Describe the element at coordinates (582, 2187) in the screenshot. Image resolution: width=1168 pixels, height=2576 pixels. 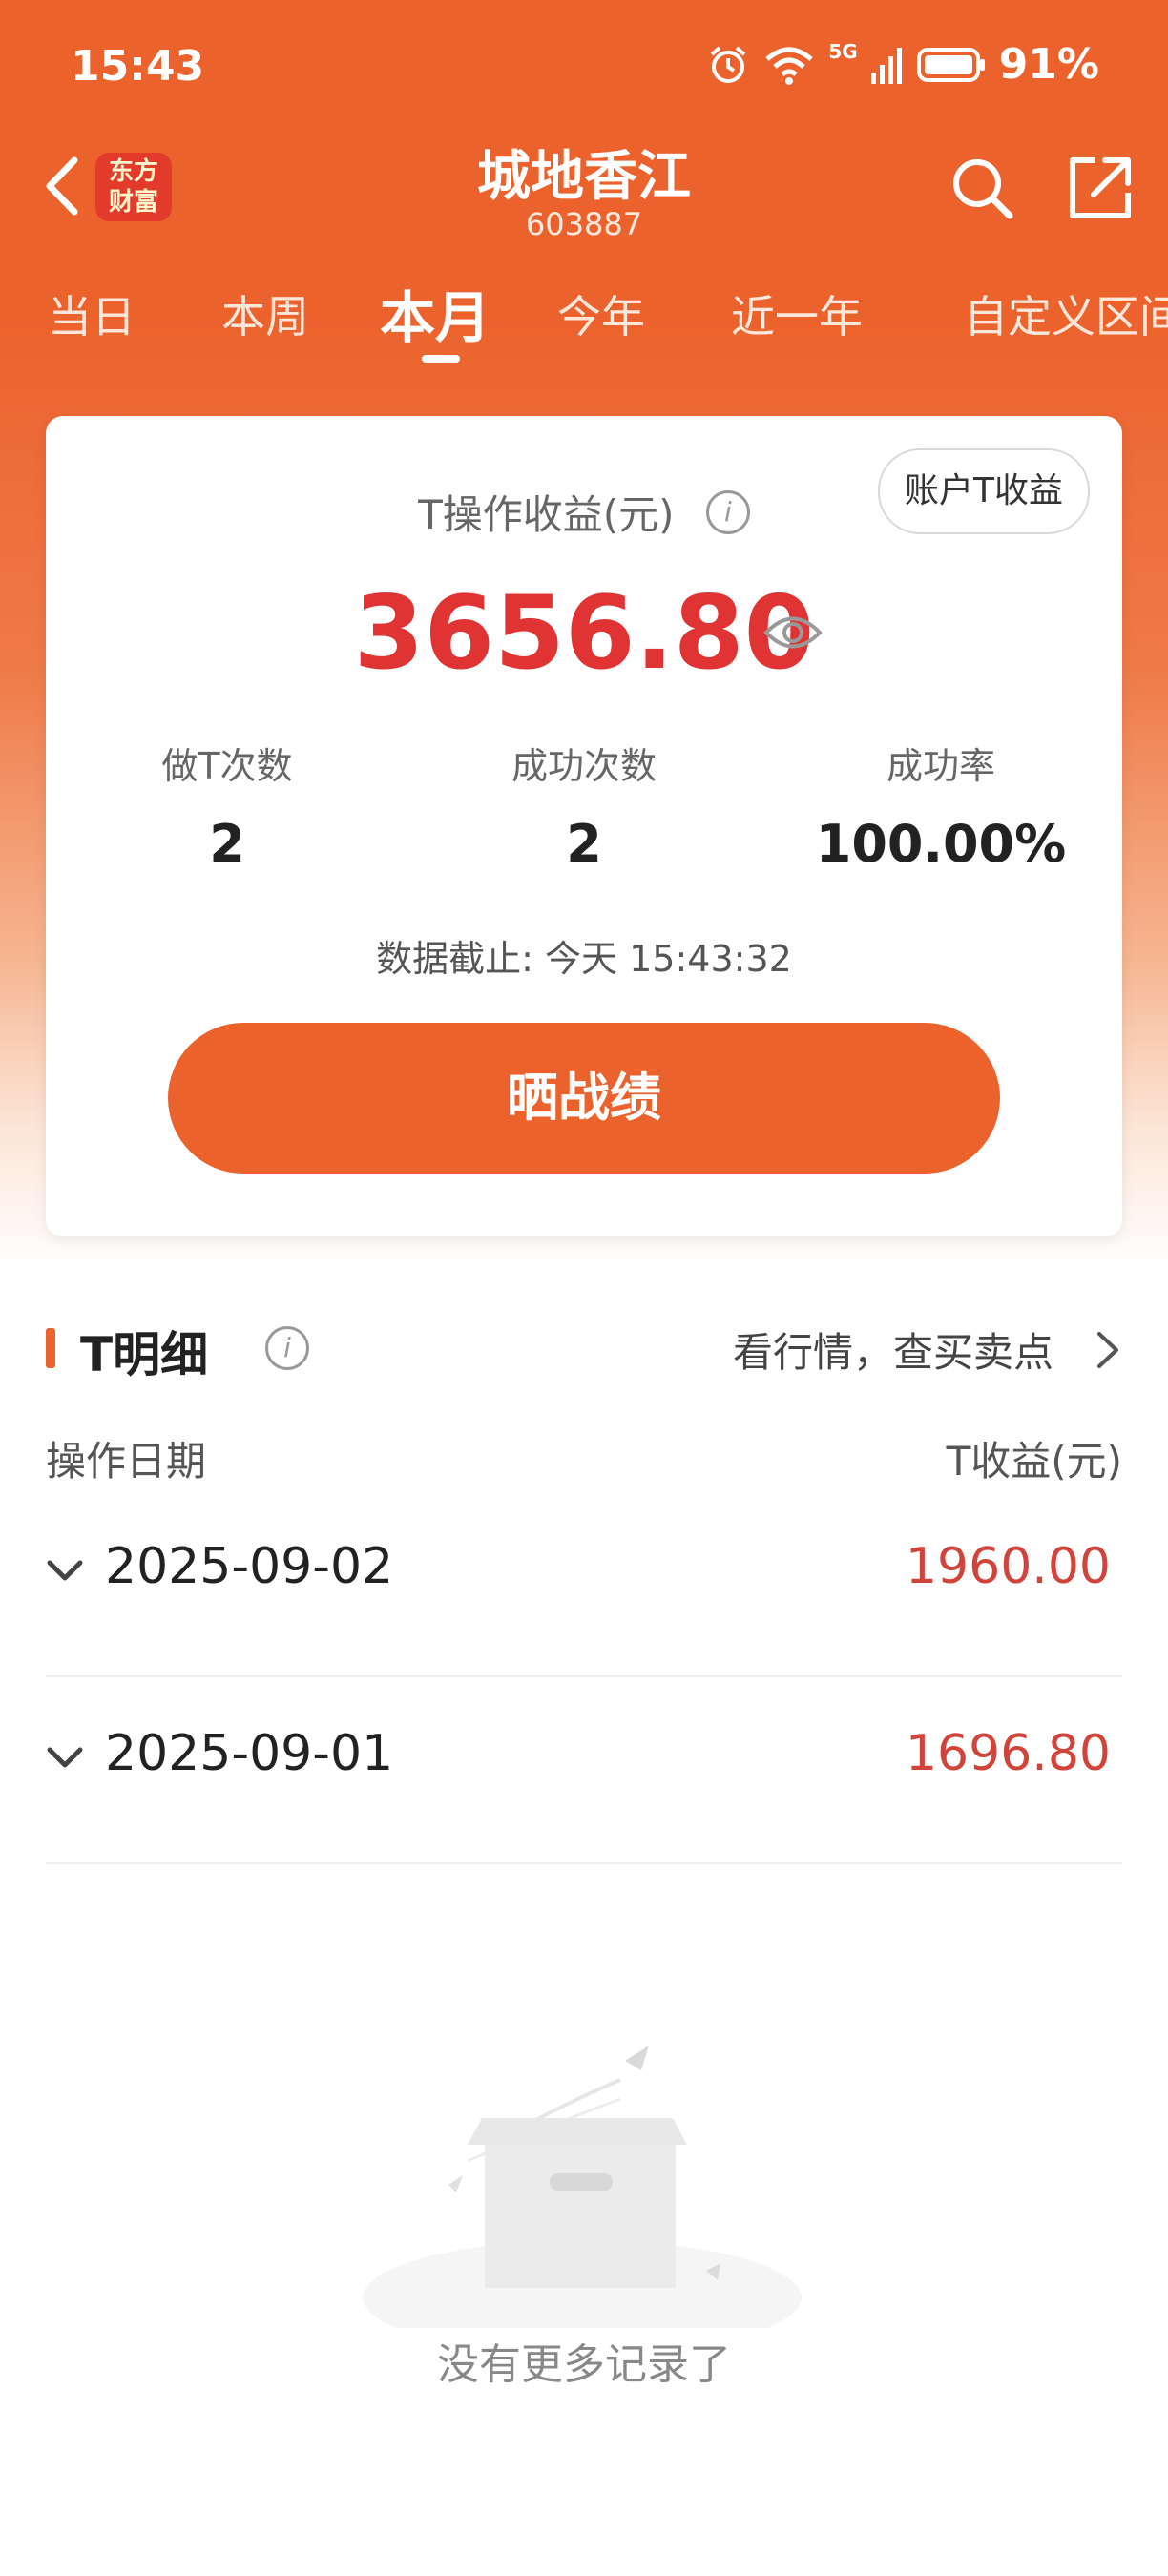
I see `empty-box-illustration` at that location.